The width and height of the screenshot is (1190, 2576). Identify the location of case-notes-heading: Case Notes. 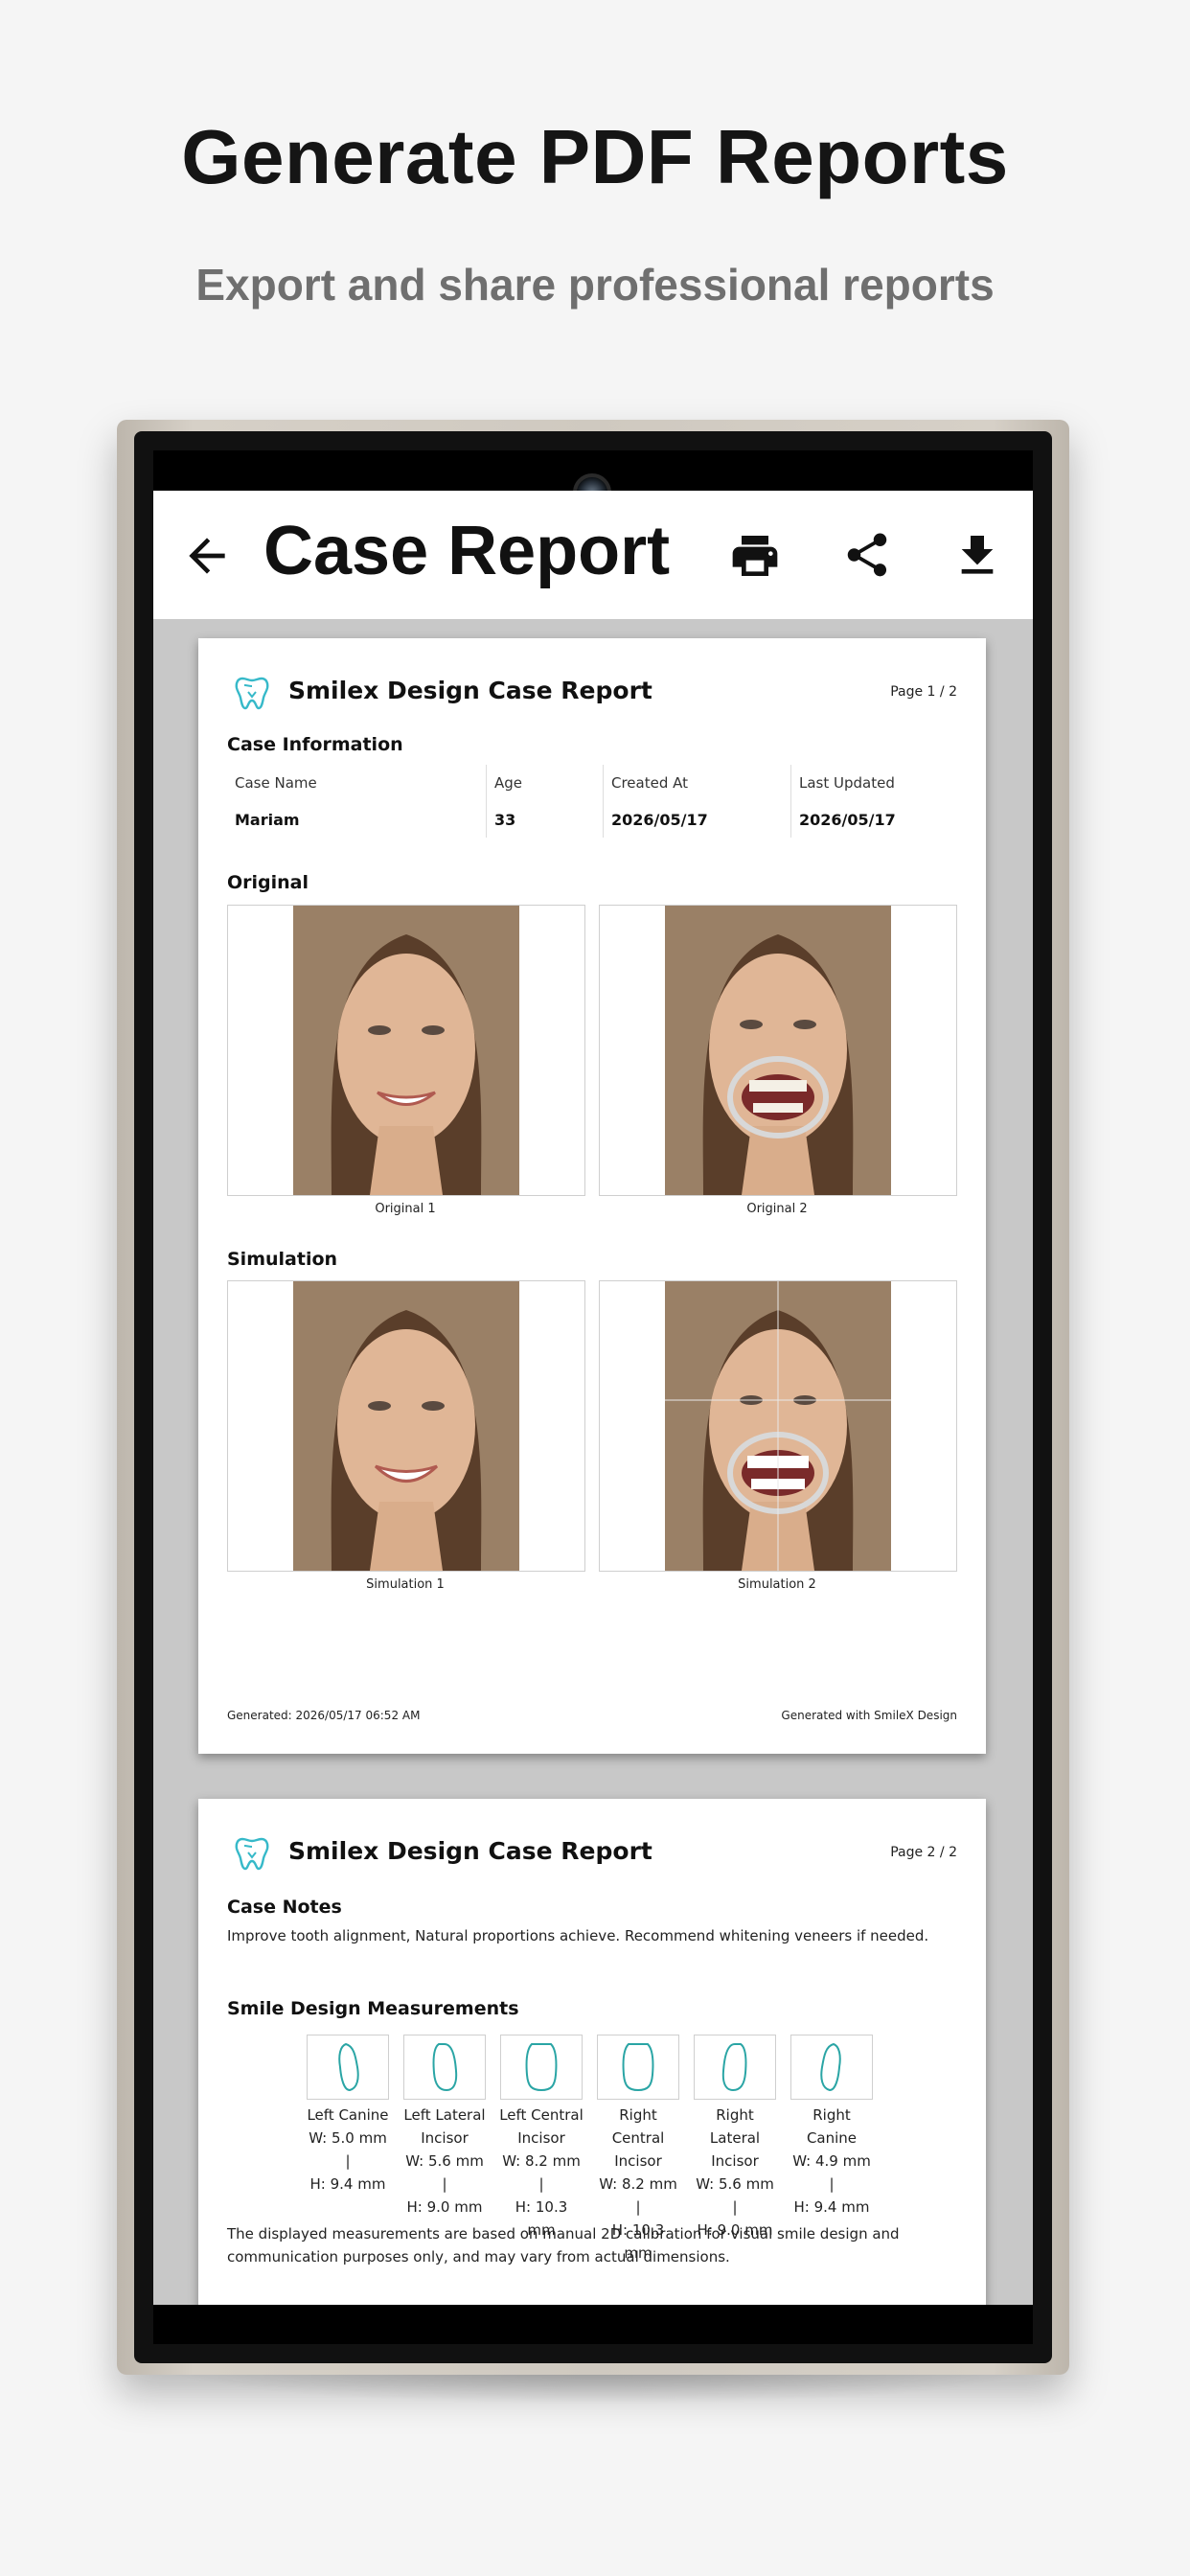
(285, 1907).